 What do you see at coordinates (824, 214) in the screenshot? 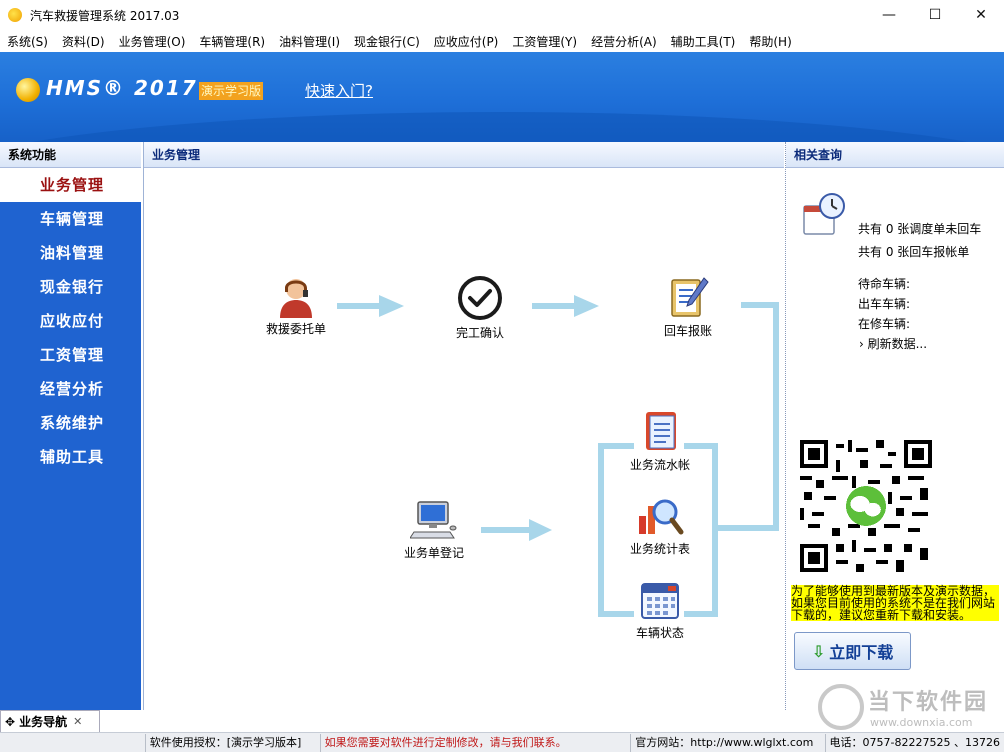
I see `clock-calendar-icon` at bounding box center [824, 214].